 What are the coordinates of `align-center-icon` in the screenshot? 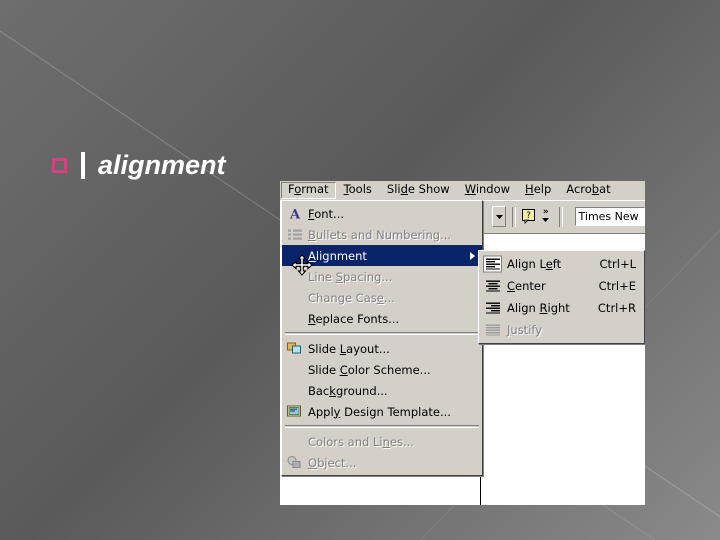 It's located at (492, 286).